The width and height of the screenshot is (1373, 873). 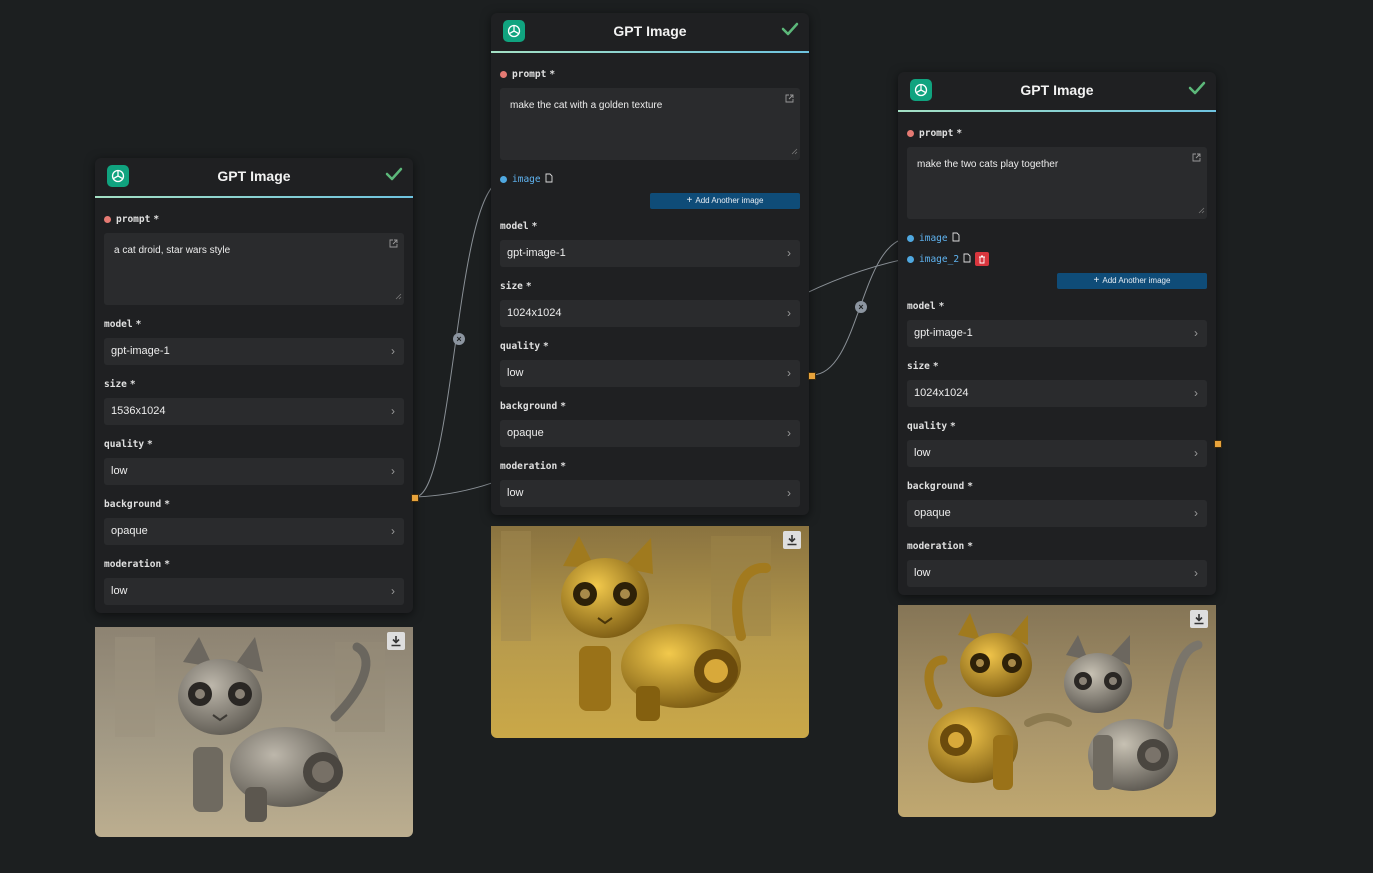 What do you see at coordinates (982, 259) in the screenshot?
I see `trash-icon` at bounding box center [982, 259].